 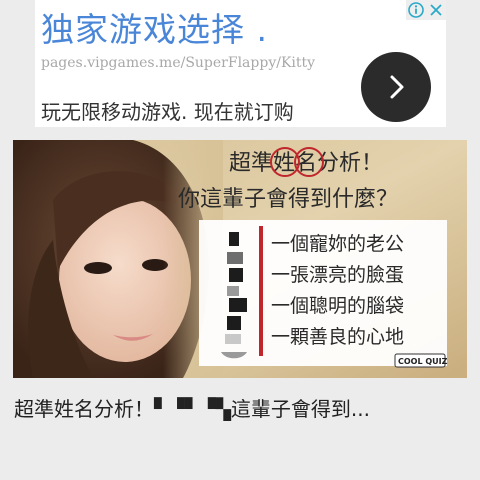 What do you see at coordinates (350, 163) in the screenshot?
I see `image-title-suffix: 分析！` at bounding box center [350, 163].